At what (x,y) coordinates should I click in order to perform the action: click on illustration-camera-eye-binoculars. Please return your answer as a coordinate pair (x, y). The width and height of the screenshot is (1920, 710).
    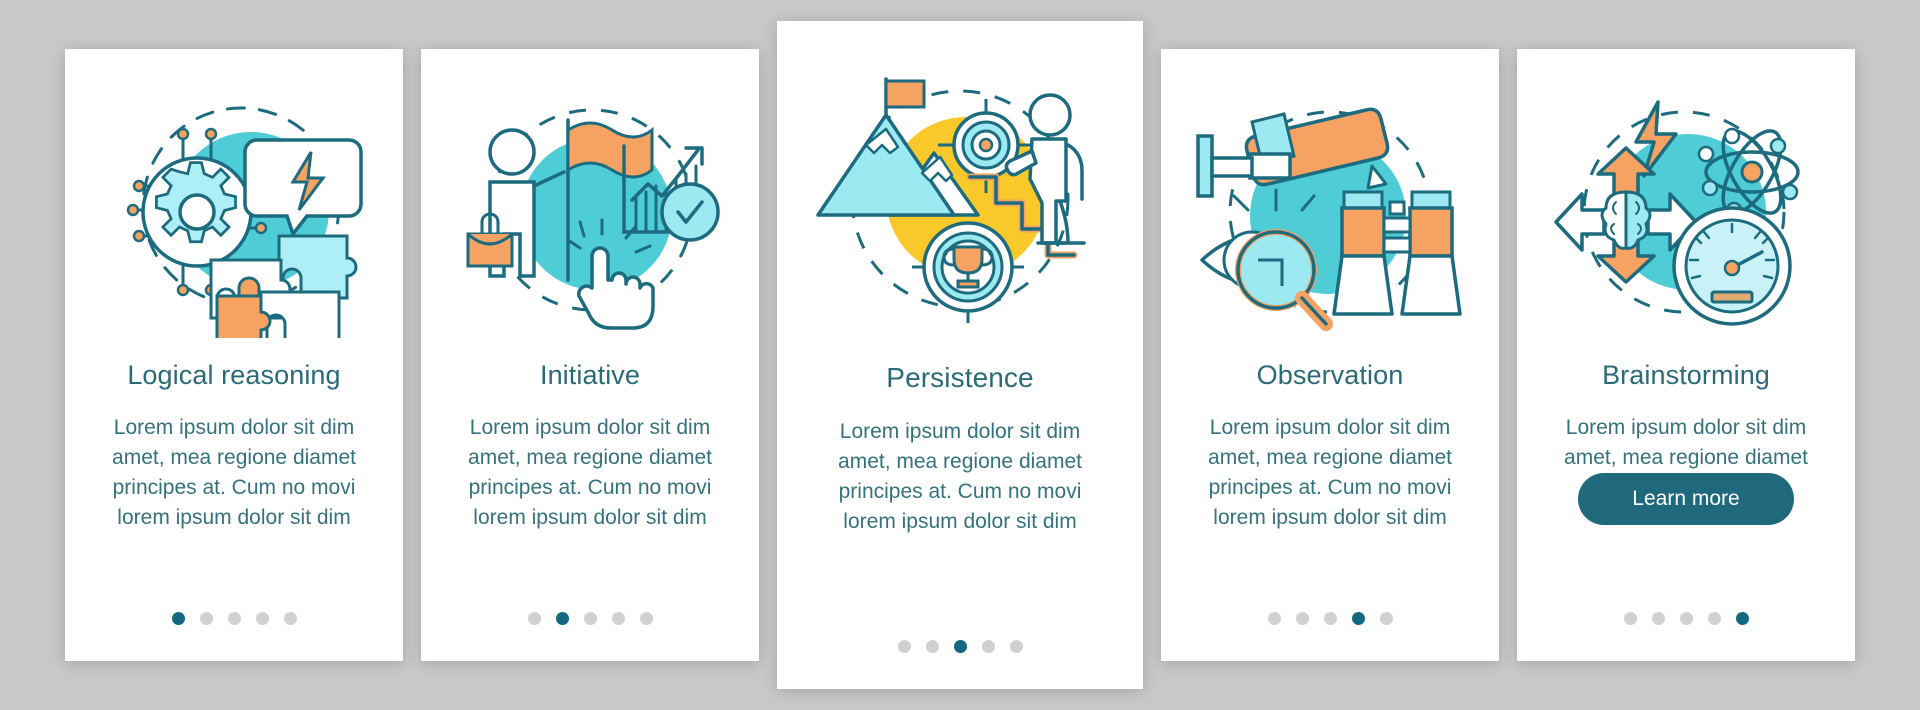
    Looking at the image, I should click on (1330, 213).